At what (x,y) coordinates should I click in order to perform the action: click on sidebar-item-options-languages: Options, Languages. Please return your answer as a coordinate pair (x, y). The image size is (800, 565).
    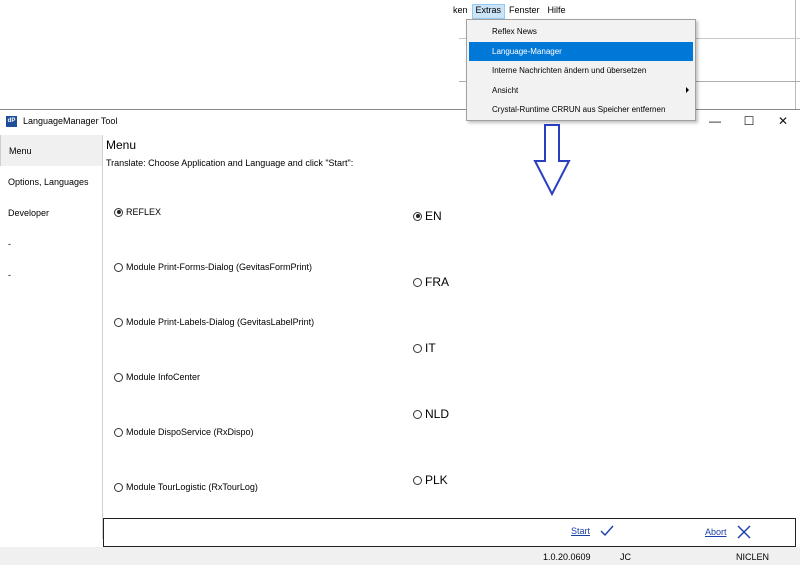
    Looking at the image, I should click on (51, 181).